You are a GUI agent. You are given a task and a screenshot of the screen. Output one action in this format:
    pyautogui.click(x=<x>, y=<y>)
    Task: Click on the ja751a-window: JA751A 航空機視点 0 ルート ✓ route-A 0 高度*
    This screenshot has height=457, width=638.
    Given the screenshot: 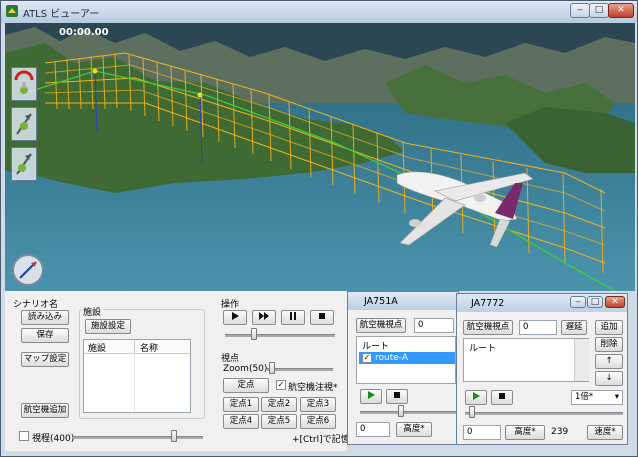 What is the action you would take?
    pyautogui.click(x=403, y=368)
    